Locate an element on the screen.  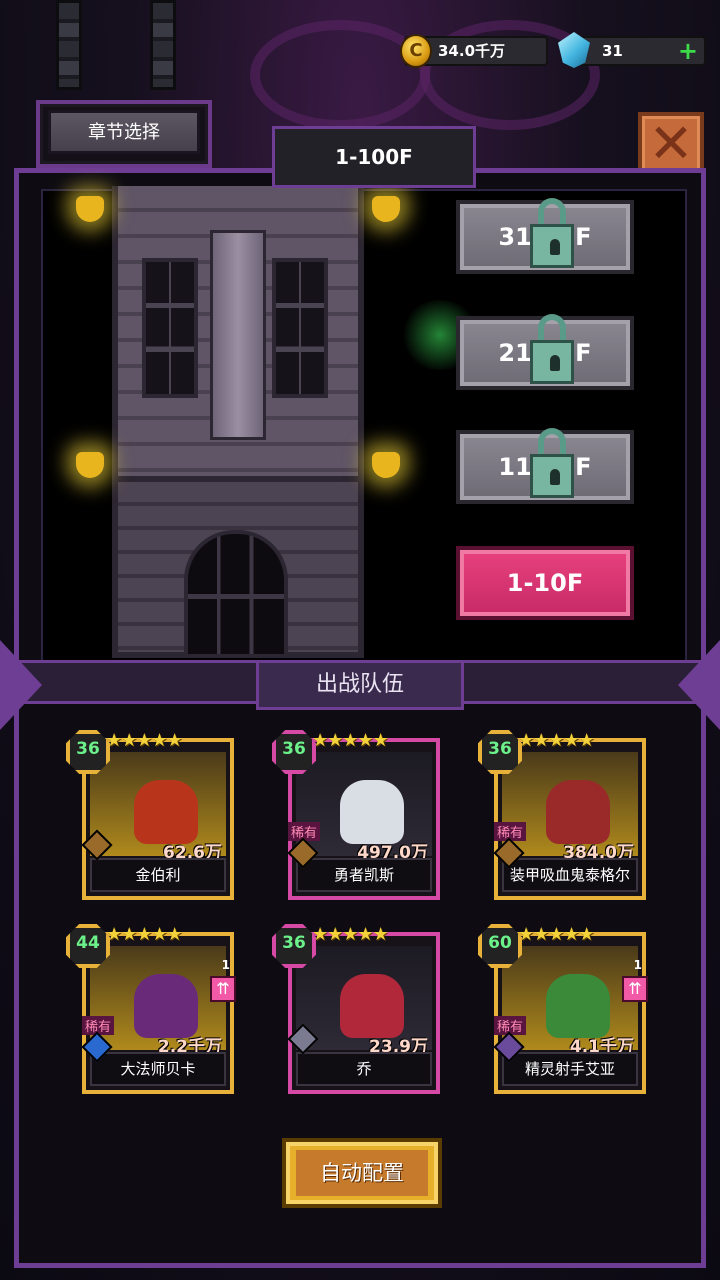
close-icon: ✕ is located at coordinates (671, 143).